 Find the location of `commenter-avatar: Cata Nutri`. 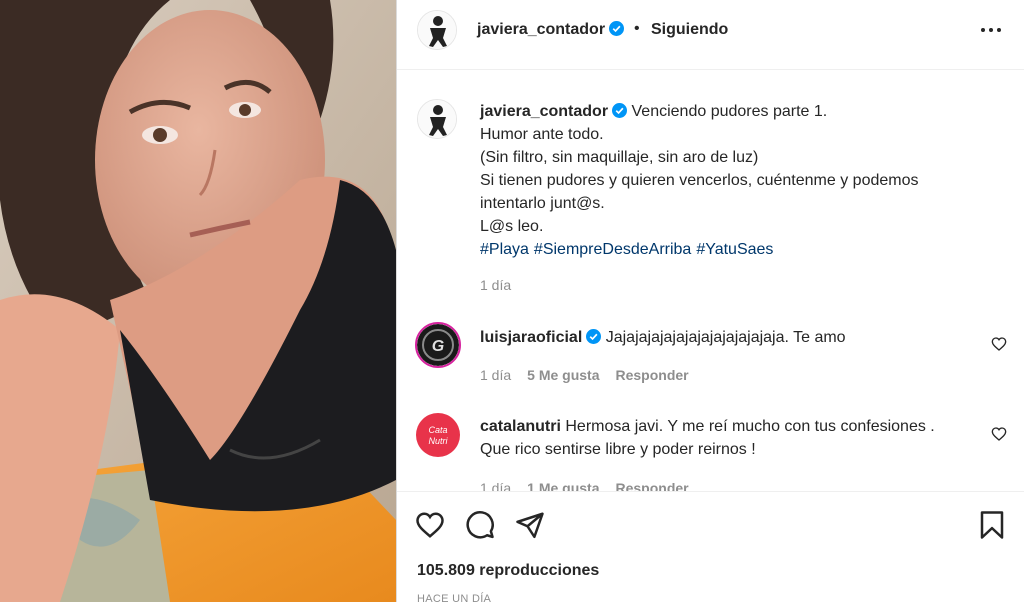

commenter-avatar: Cata Nutri is located at coordinates (438, 435).